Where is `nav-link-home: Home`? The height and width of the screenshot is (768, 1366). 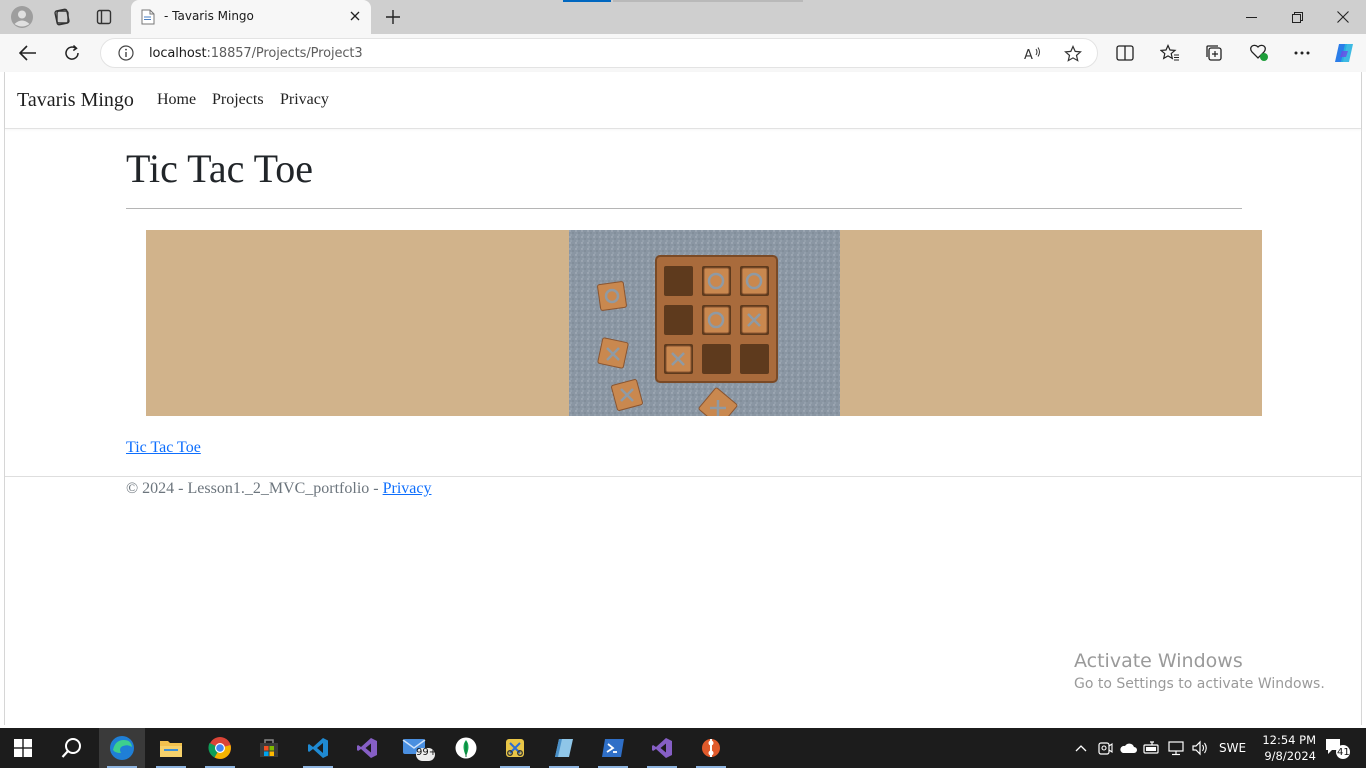
nav-link-home: Home is located at coordinates (176, 100).